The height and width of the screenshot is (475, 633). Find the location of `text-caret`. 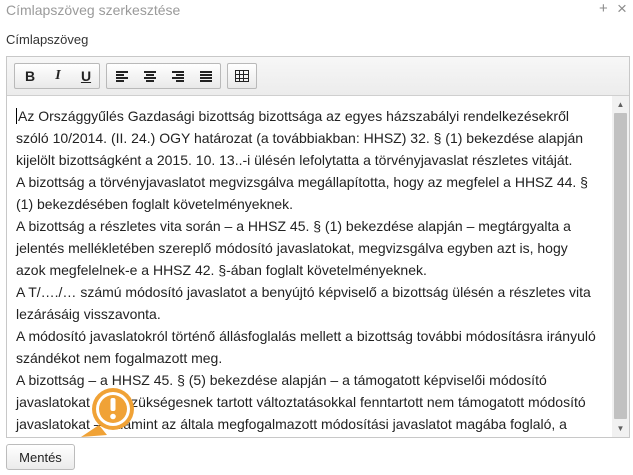

text-caret is located at coordinates (16, 116).